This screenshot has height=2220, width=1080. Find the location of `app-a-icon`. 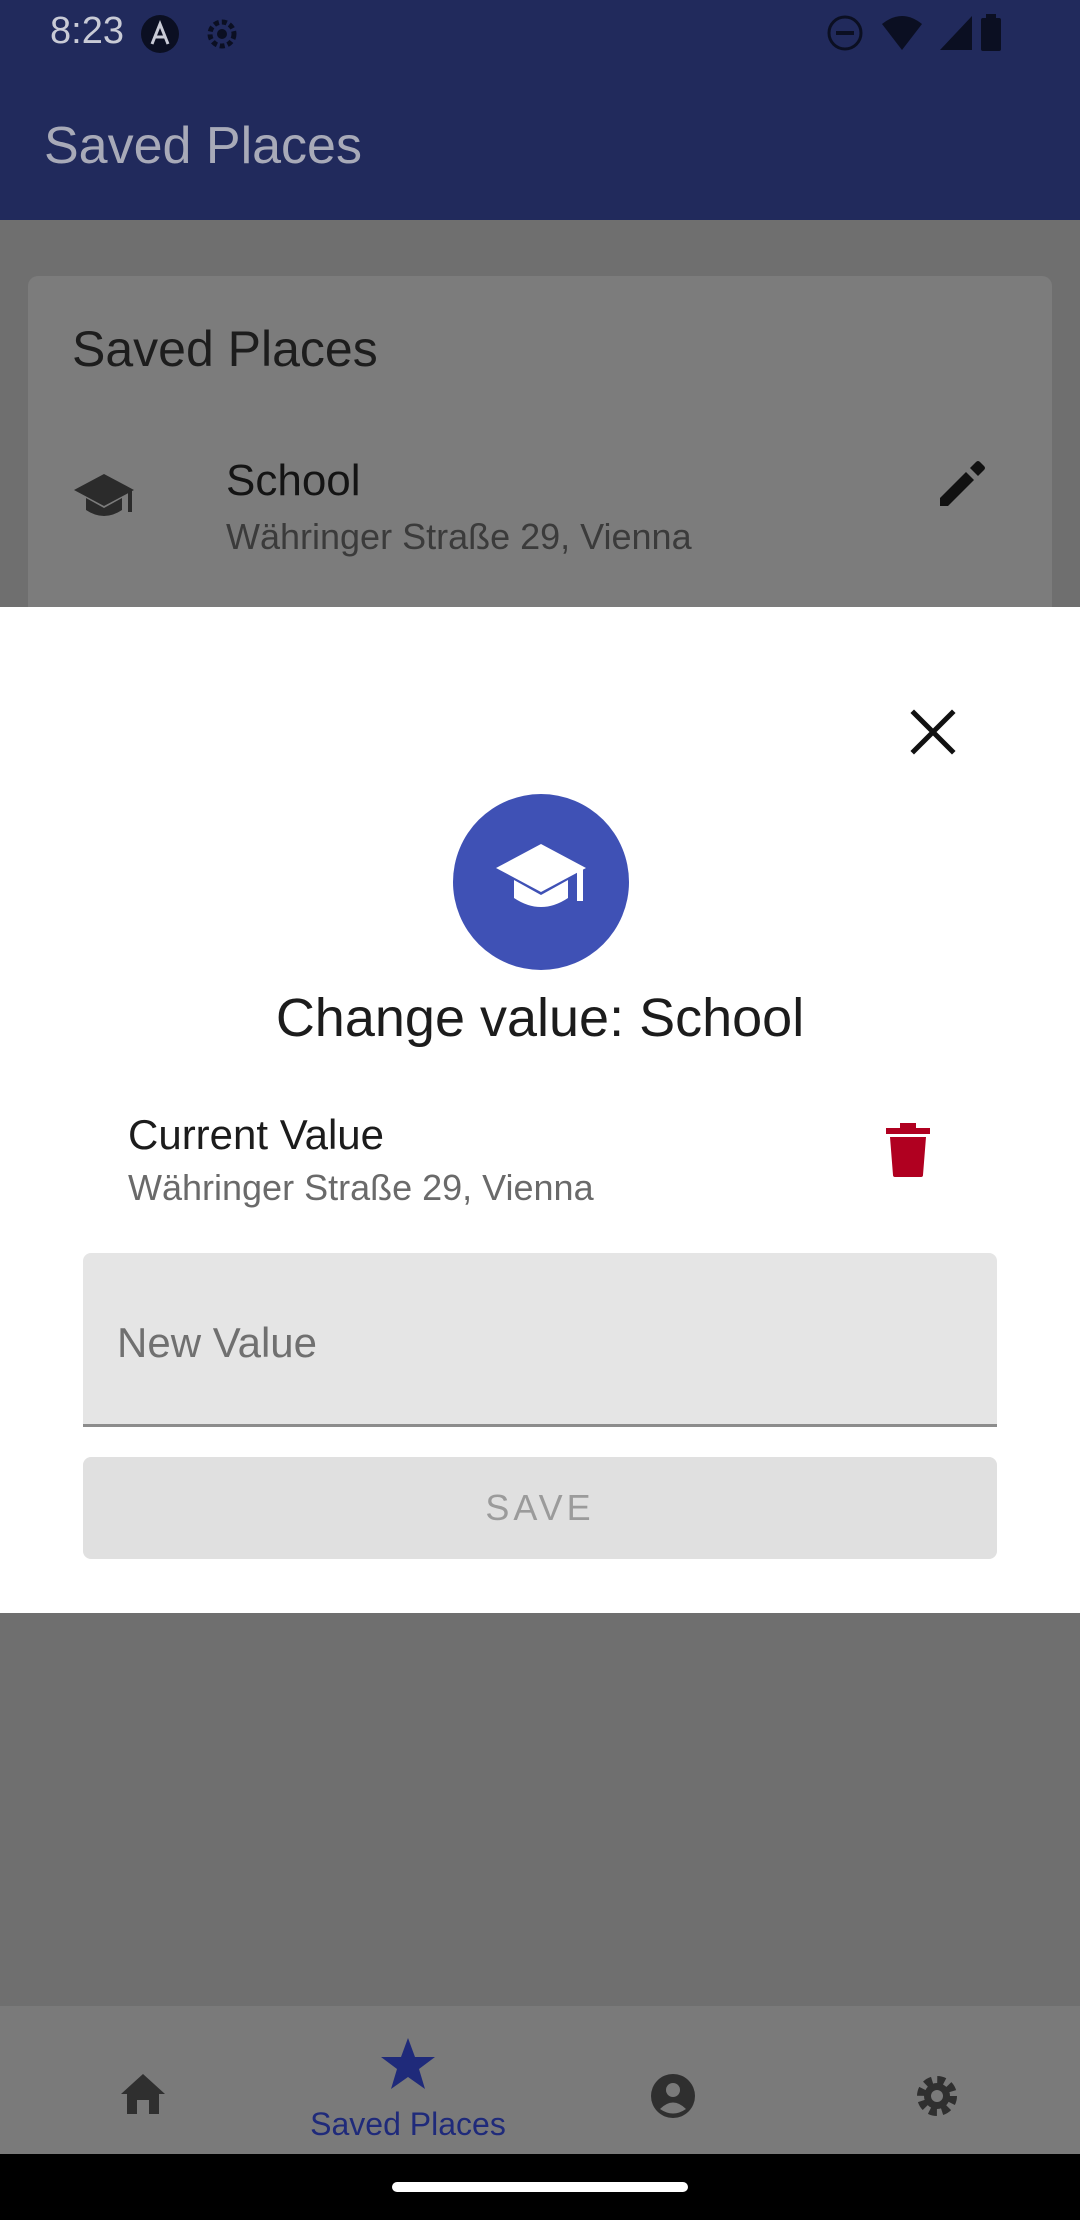

app-a-icon is located at coordinates (160, 36).